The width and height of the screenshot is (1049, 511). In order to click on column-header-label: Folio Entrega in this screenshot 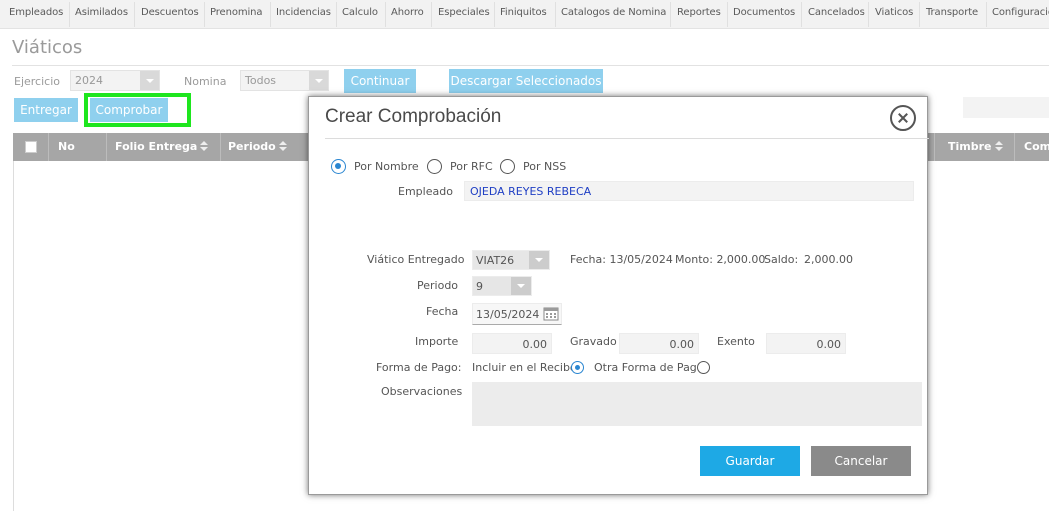, I will do `click(156, 146)`.